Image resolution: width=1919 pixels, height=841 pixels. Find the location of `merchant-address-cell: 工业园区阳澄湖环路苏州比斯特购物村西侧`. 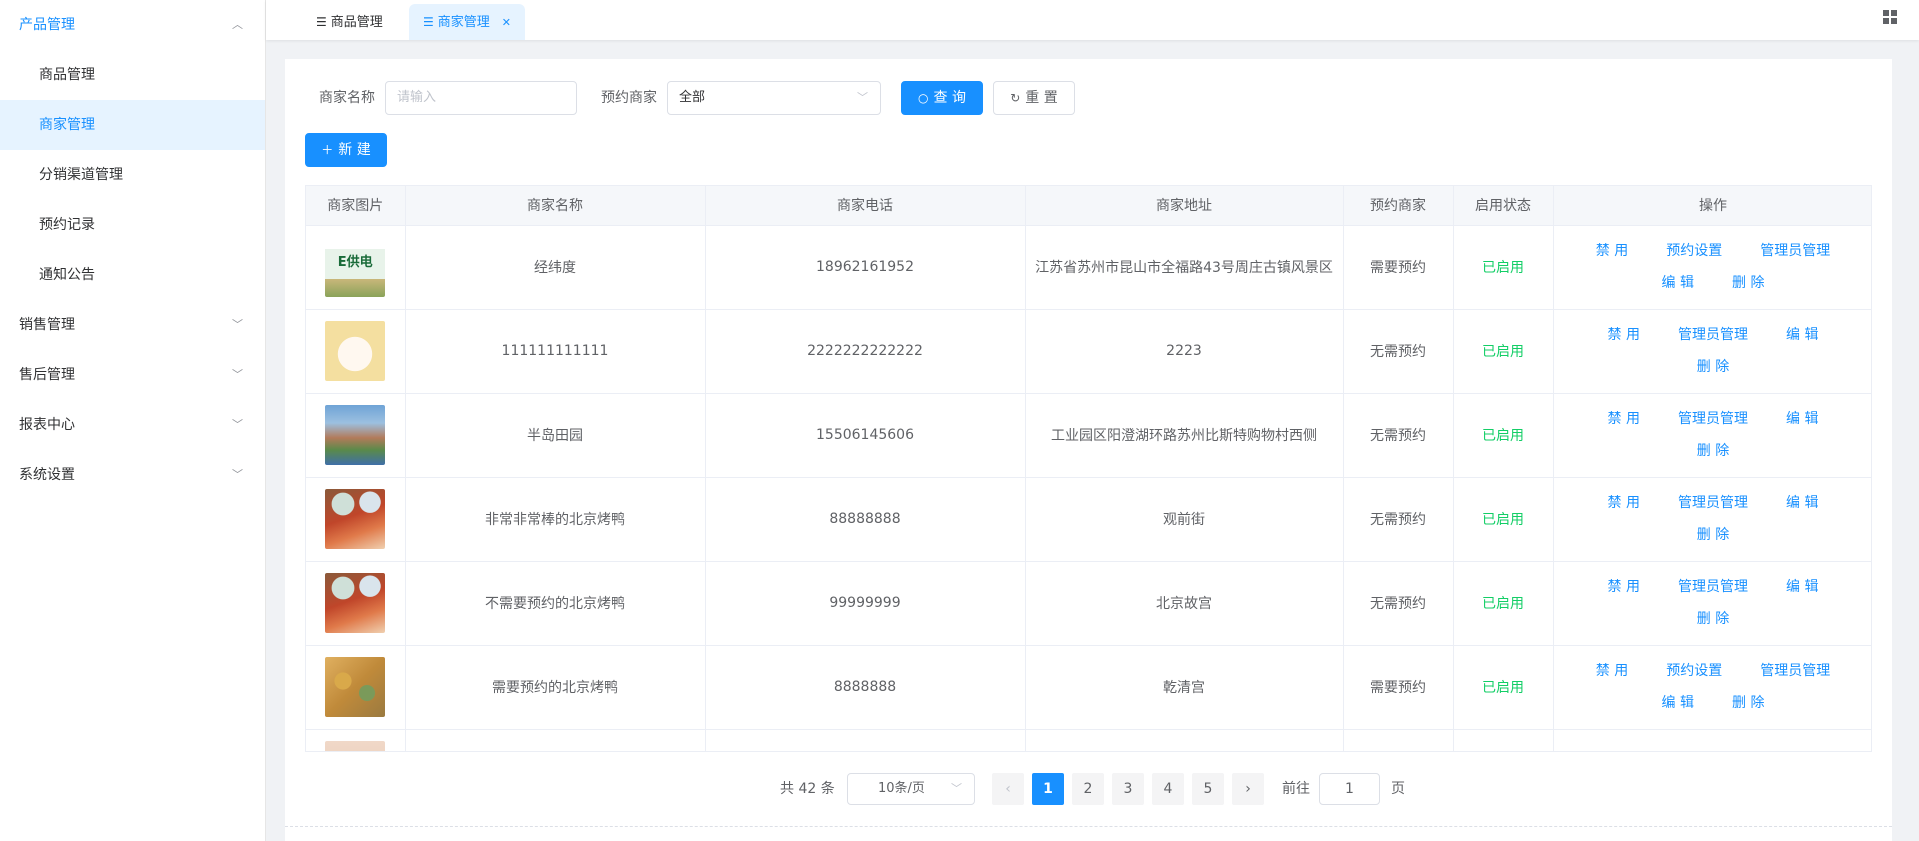

merchant-address-cell: 工业园区阳澄湖环路苏州比斯特购物村西侧 is located at coordinates (1184, 435).